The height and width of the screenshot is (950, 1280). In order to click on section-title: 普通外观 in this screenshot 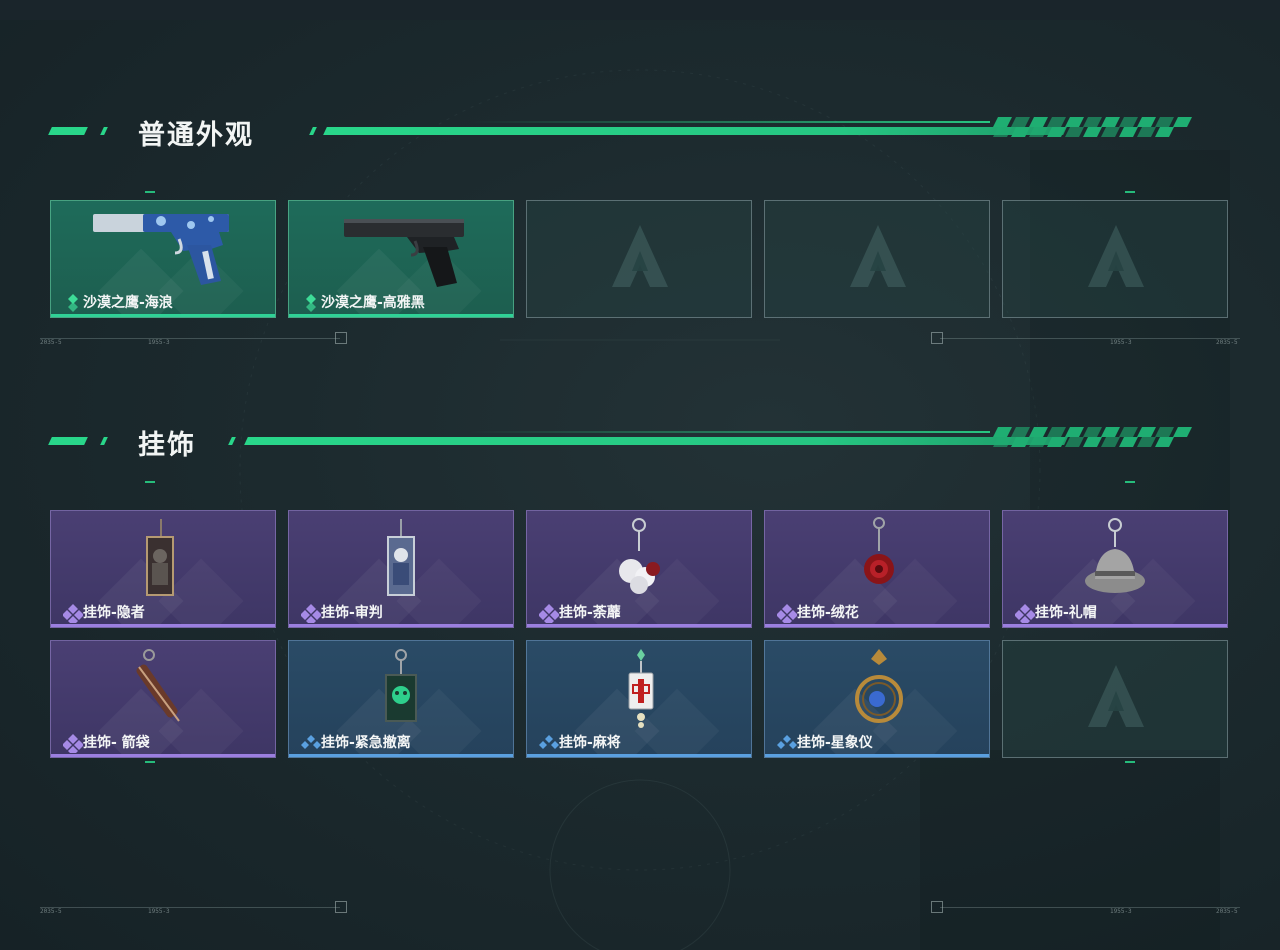, I will do `click(196, 135)`.